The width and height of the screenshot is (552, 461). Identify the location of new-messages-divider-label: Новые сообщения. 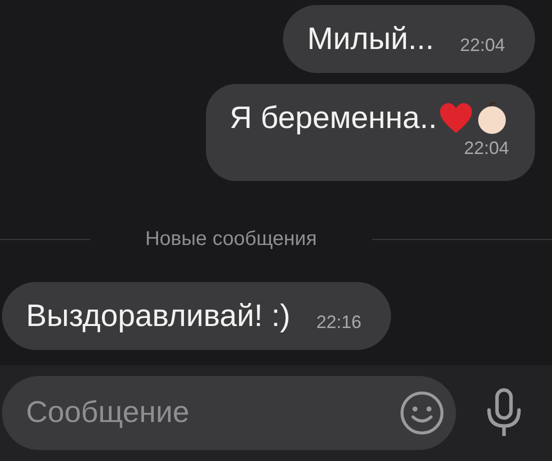
(231, 239).